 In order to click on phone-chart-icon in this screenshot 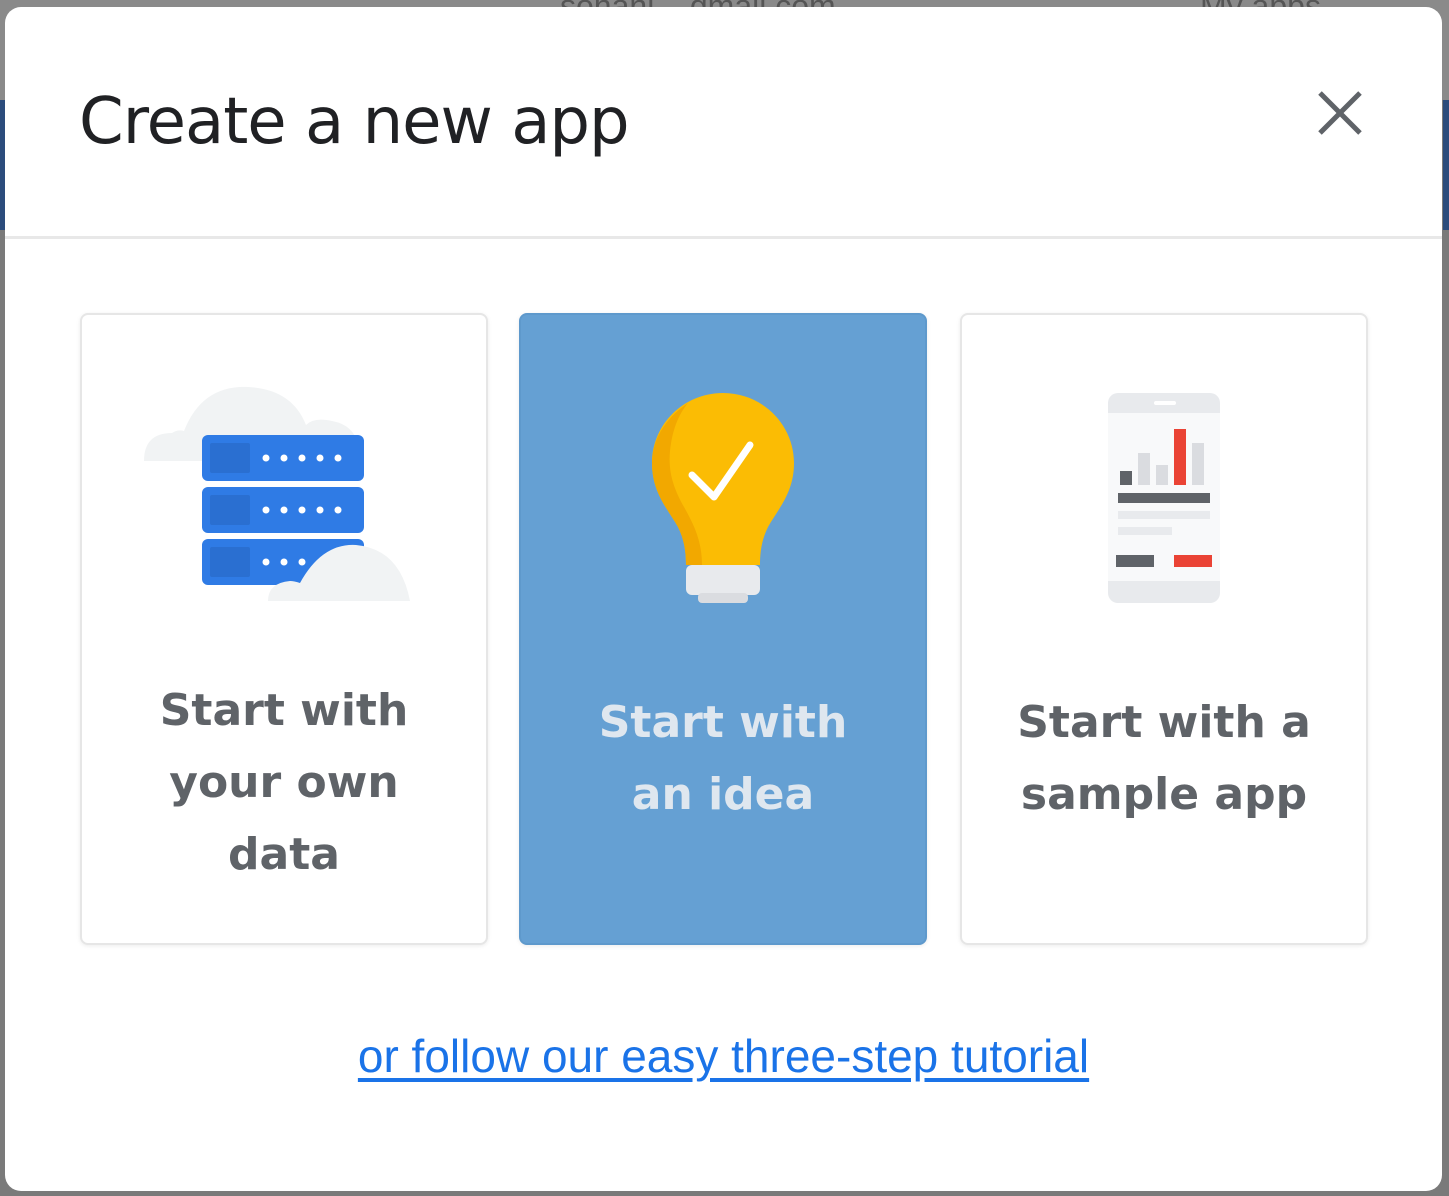, I will do `click(1164, 498)`.